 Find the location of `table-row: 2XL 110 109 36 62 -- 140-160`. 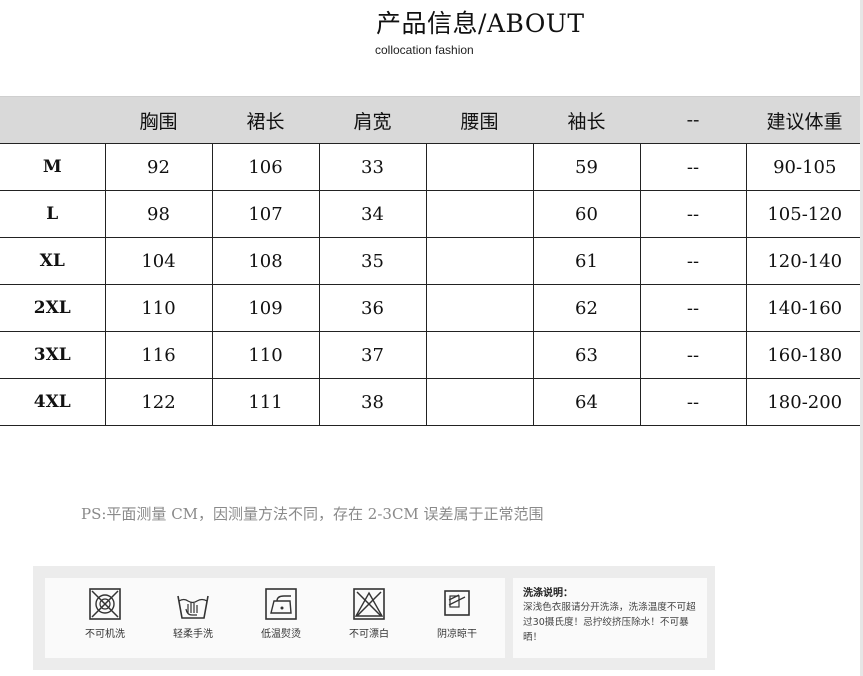

table-row: 2XL 110 109 36 62 -- 140-160 is located at coordinates (431, 308).